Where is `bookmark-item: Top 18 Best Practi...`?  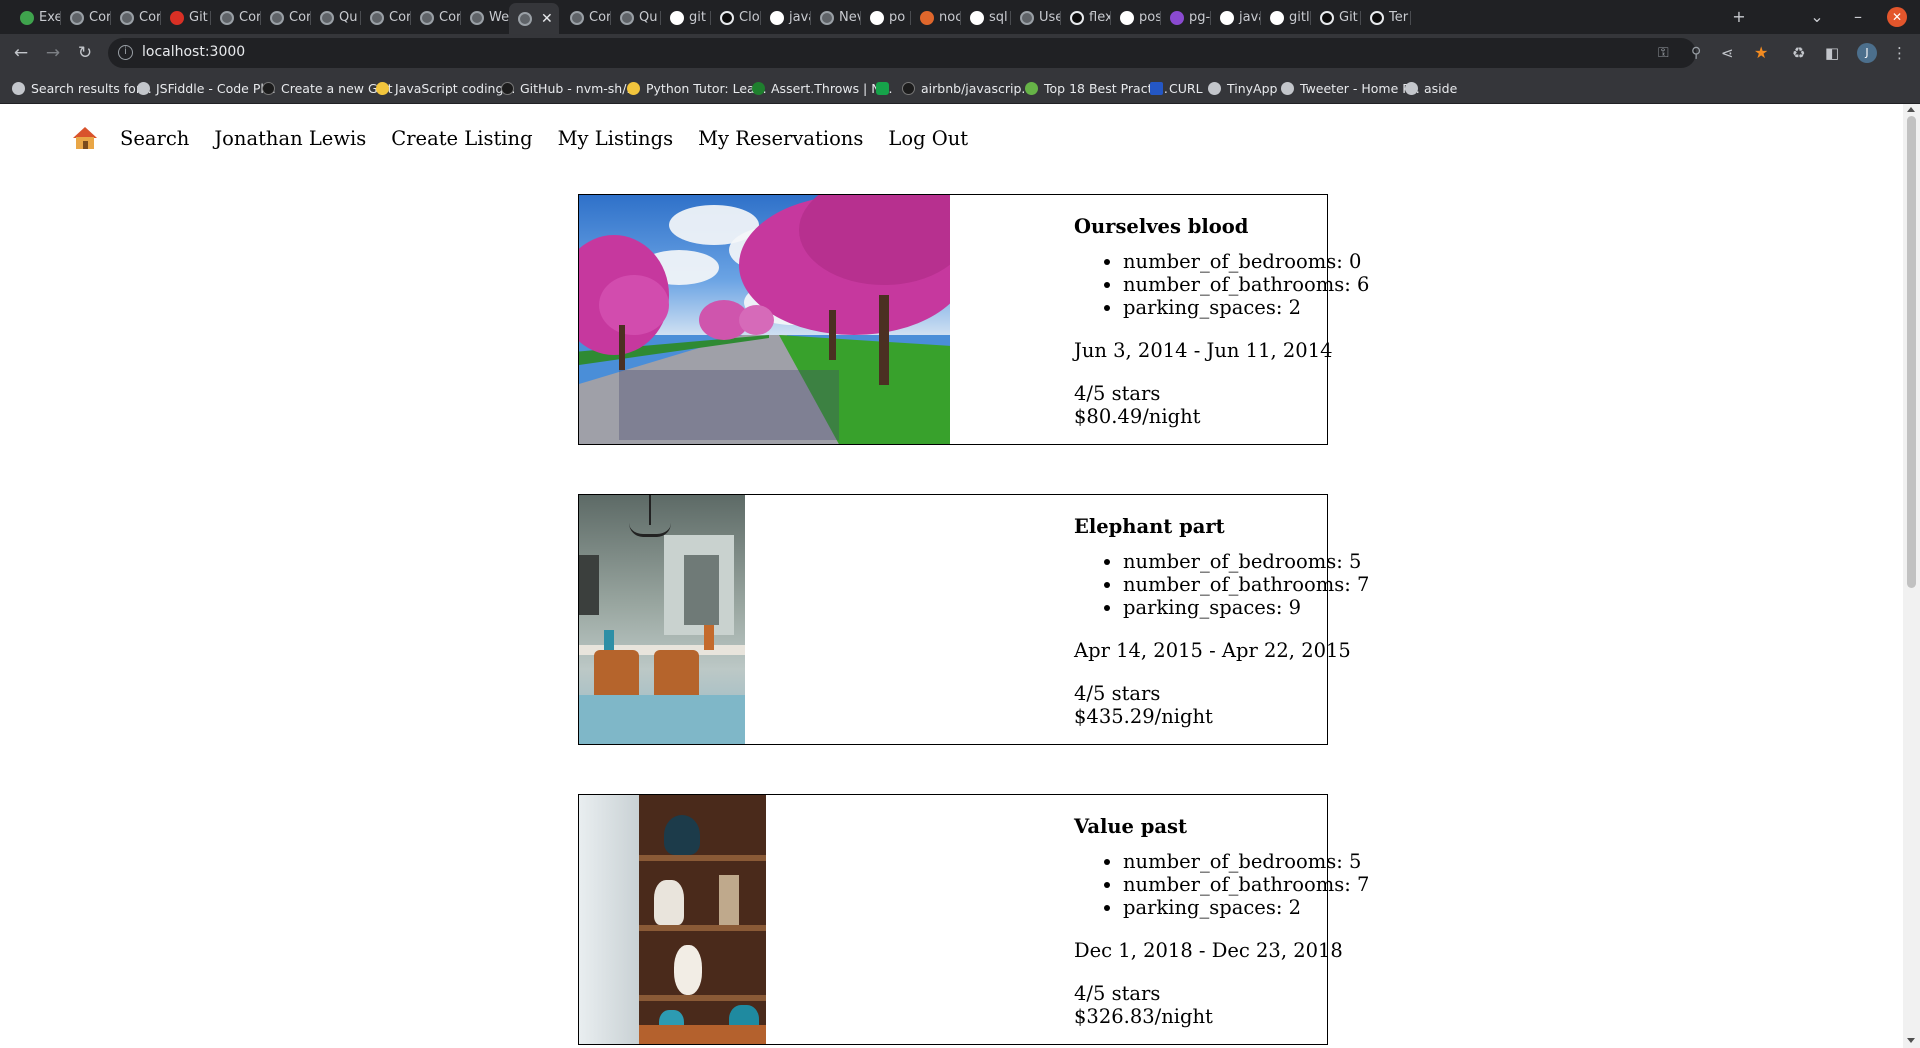 bookmark-item: Top 18 Best Practi... is located at coordinates (1096, 88).